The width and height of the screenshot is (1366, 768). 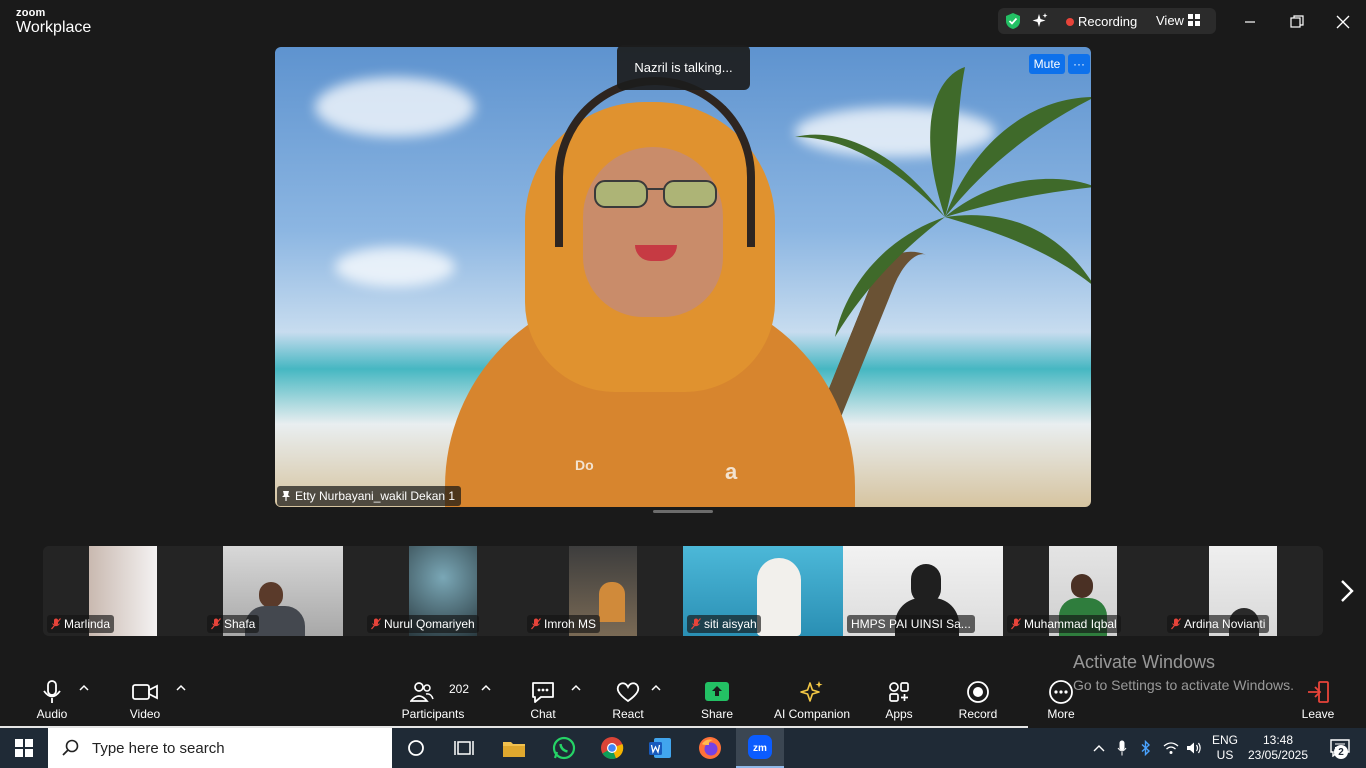 I want to click on share-screen-icon, so click(x=717, y=691).